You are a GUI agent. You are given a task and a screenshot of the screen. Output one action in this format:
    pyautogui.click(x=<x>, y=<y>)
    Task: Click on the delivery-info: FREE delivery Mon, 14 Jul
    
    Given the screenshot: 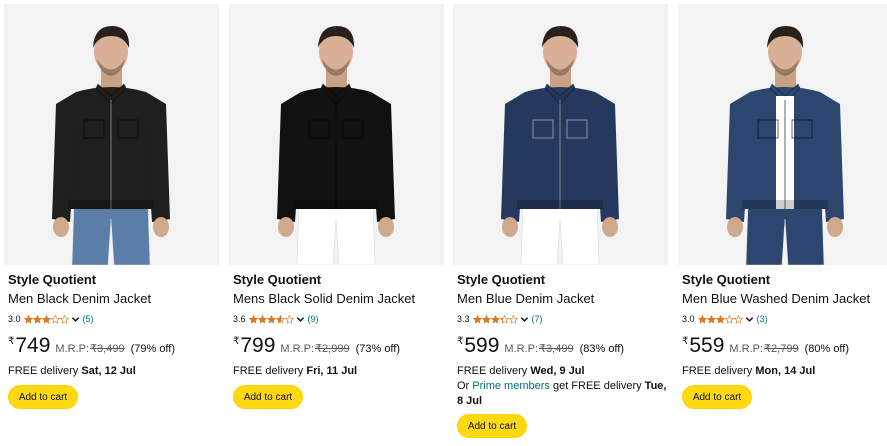 What is the action you would take?
    pyautogui.click(x=784, y=371)
    